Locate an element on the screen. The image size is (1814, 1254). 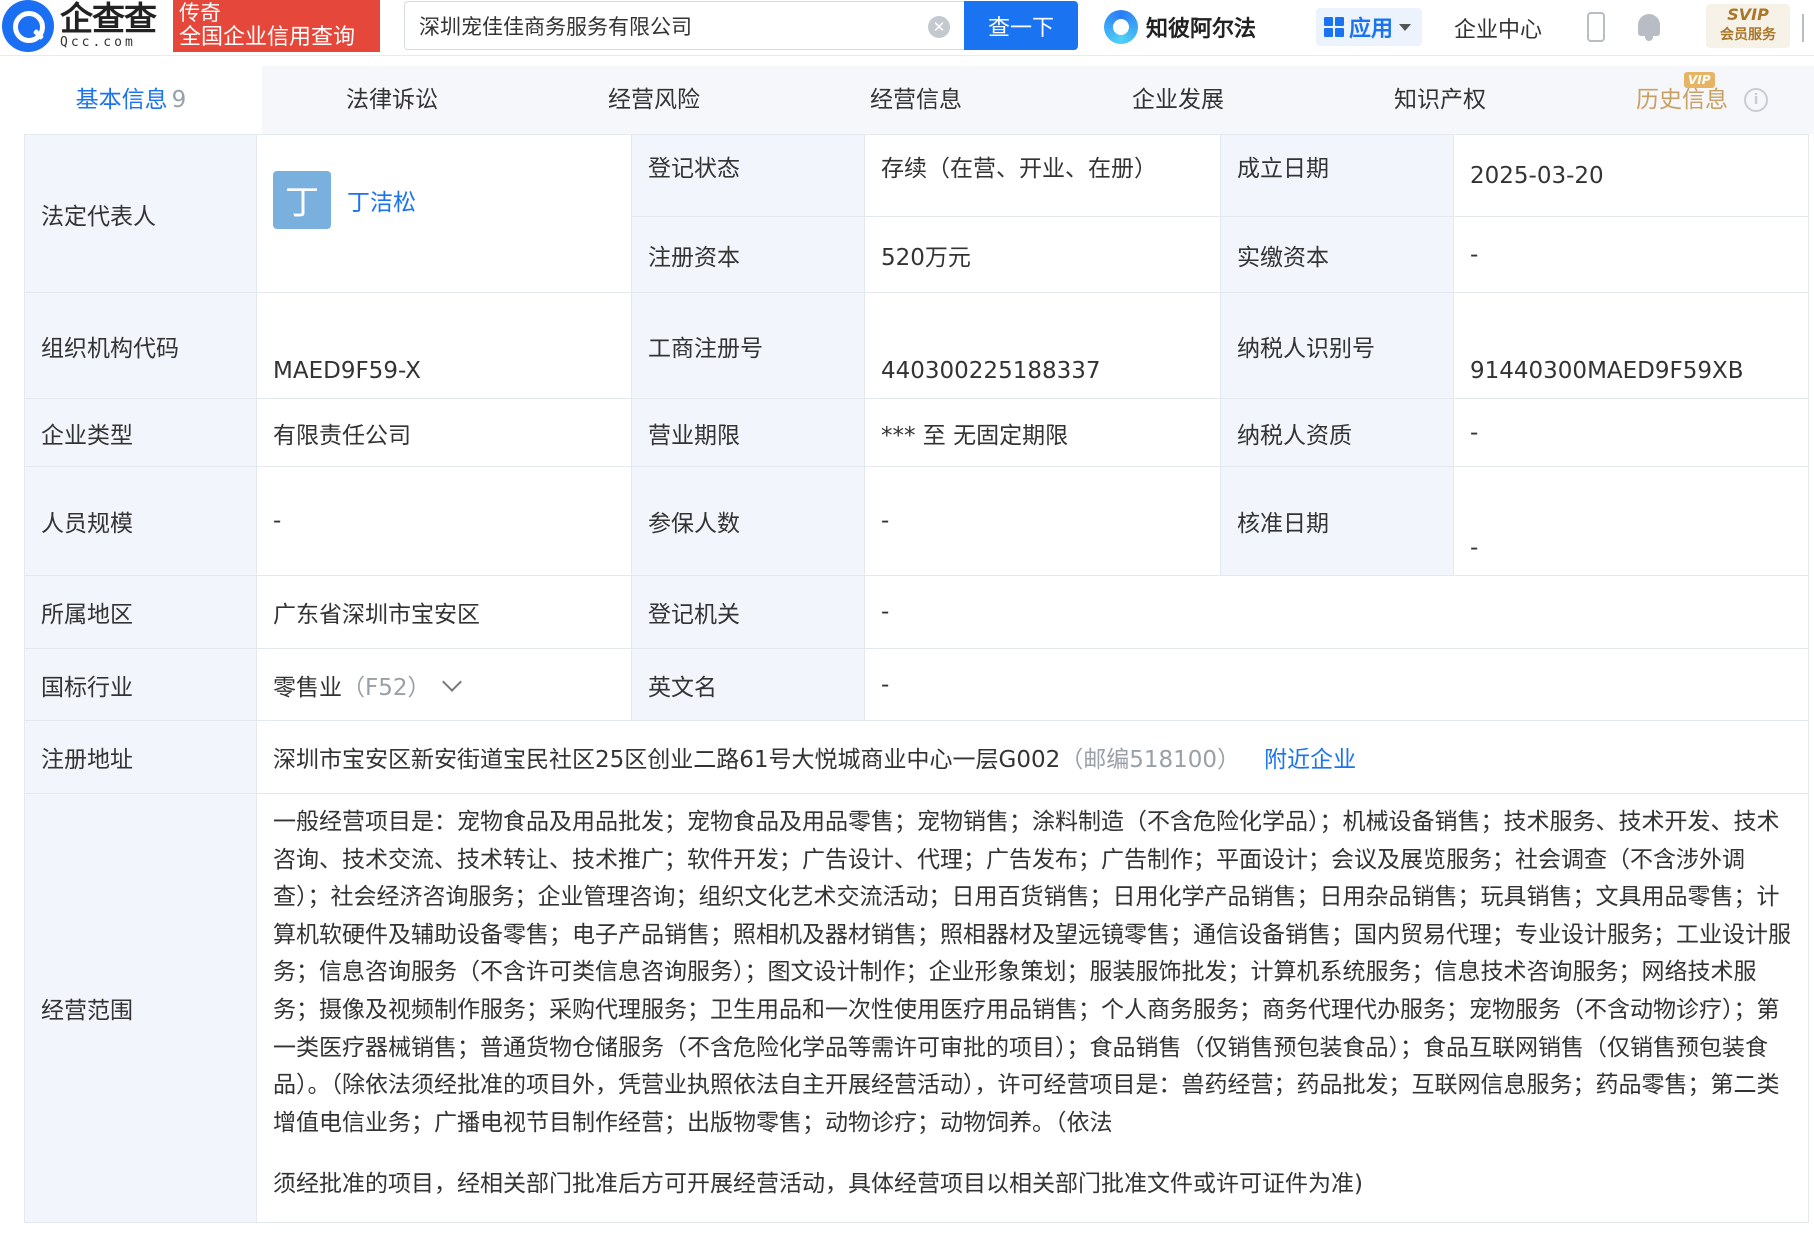
org-code-value: MAED9F59-X is located at coordinates (444, 345).